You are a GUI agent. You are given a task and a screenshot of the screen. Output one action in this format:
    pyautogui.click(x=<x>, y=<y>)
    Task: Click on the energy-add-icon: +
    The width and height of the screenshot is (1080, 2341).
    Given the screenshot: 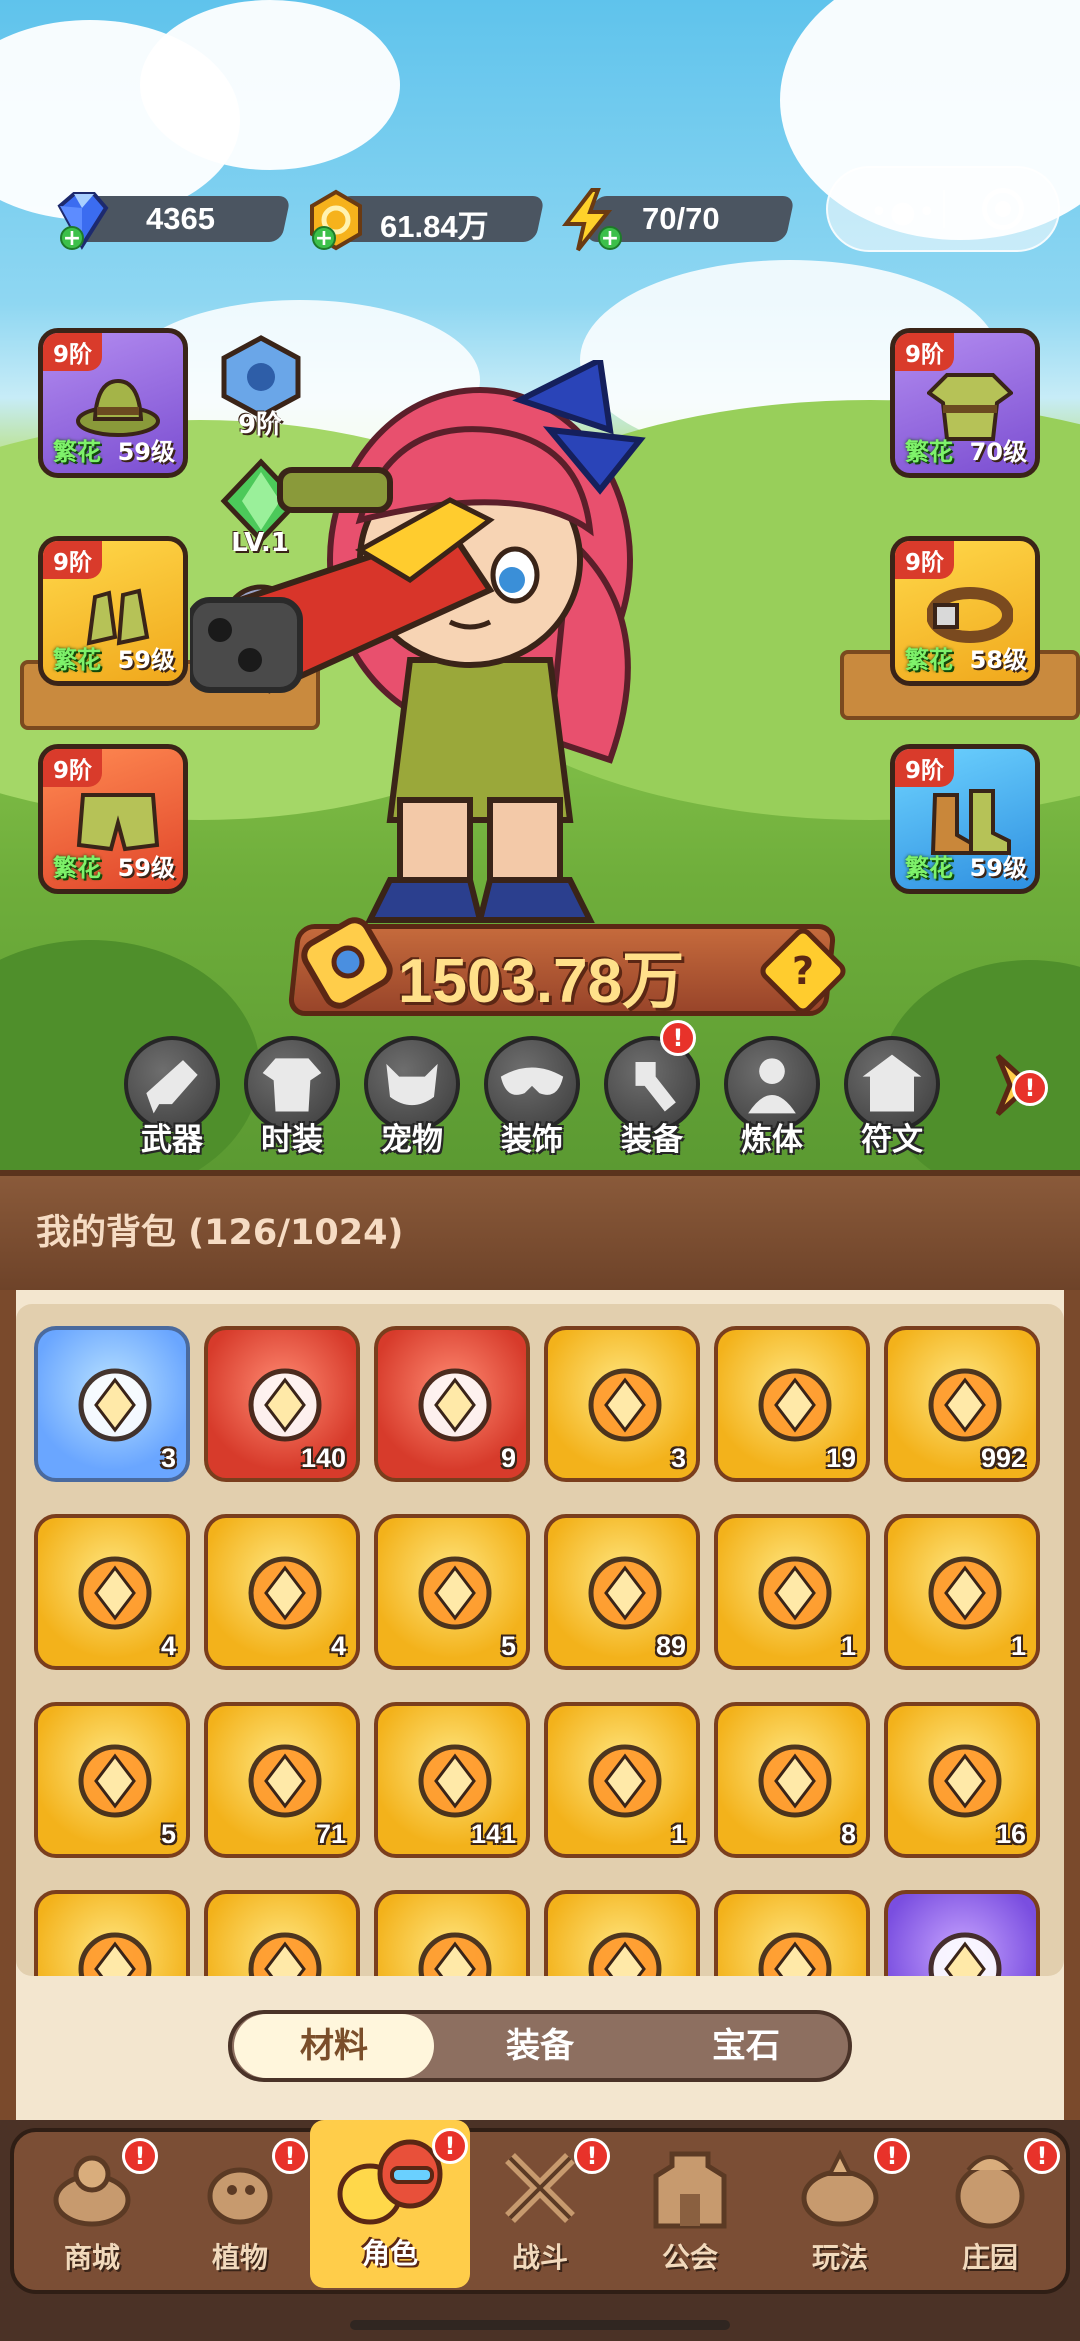 What is the action you would take?
    pyautogui.click(x=610, y=238)
    